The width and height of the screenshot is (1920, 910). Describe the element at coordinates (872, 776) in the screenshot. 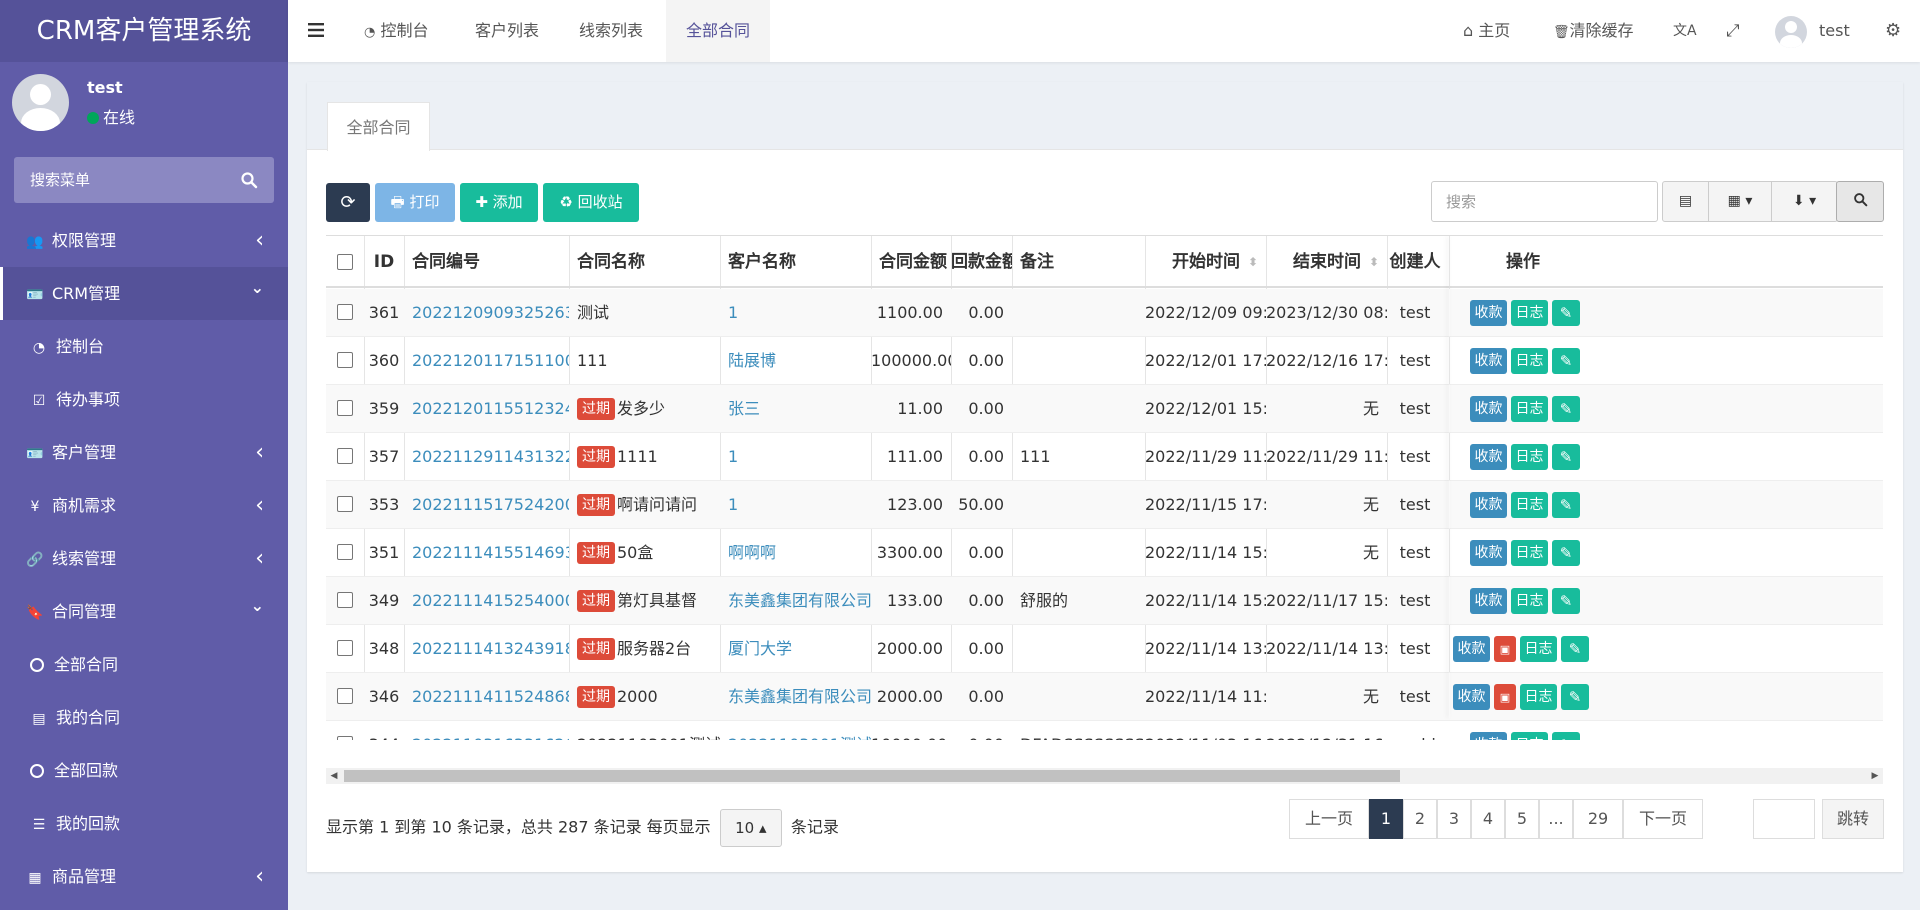

I see `scrollbar-thumb` at that location.